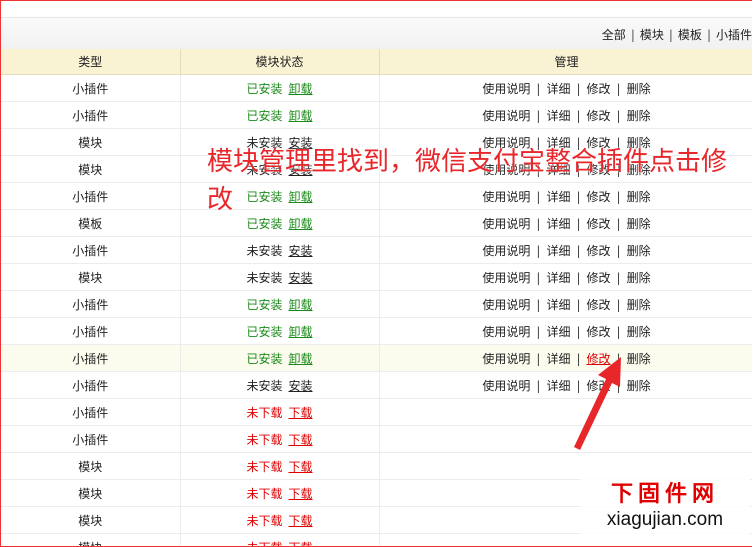  I want to click on pointer-arrow-icon, so click(597, 403).